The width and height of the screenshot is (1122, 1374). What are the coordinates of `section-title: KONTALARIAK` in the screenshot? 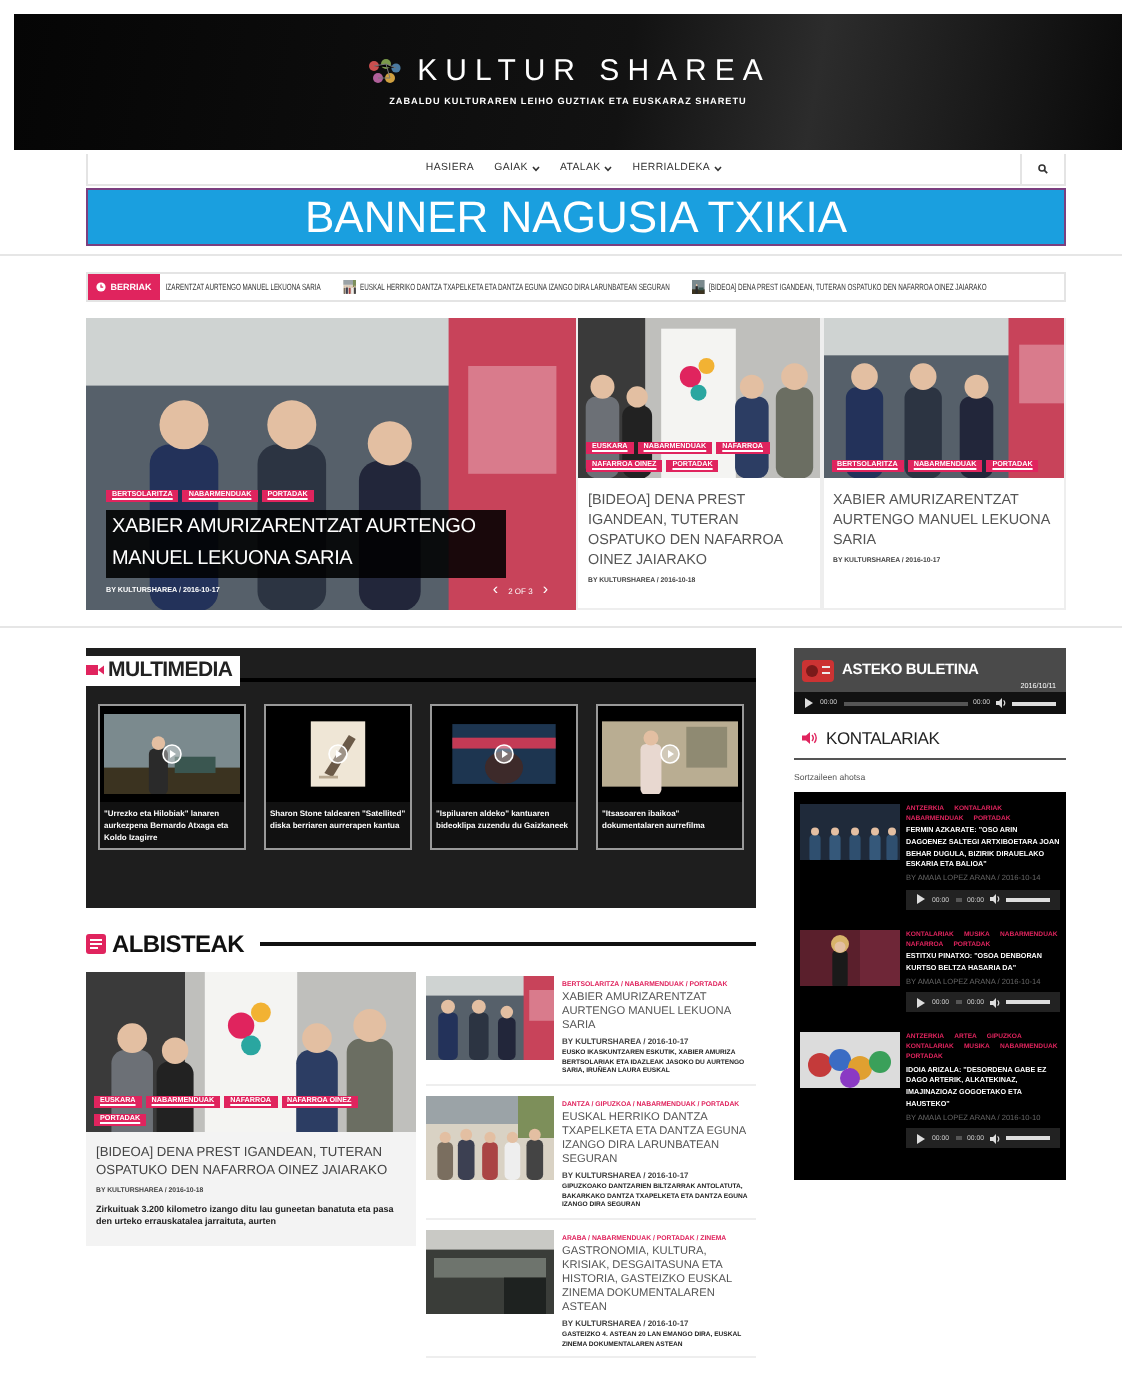 It's located at (883, 738).